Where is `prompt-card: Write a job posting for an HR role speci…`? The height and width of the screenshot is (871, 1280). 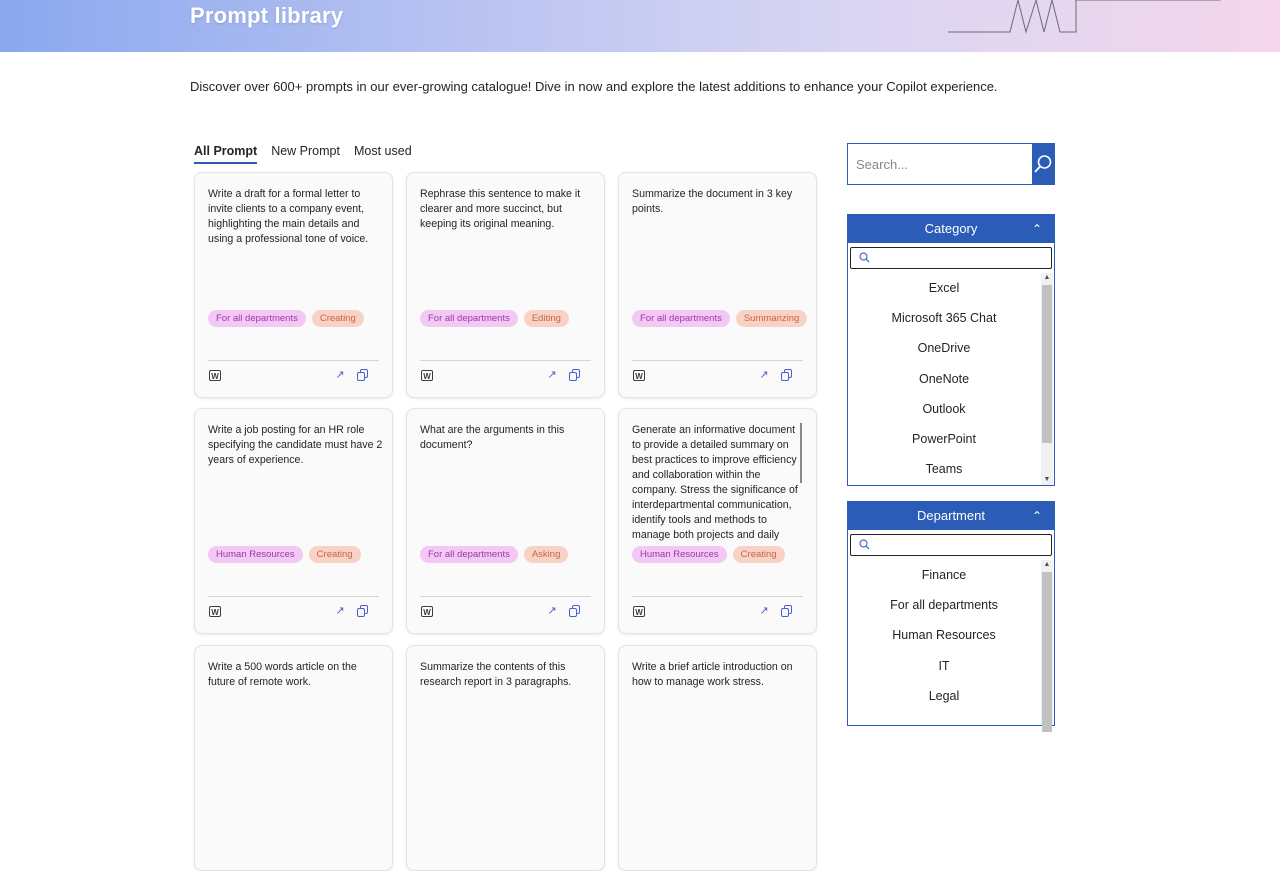
prompt-card: Write a job posting for an HR role speci… is located at coordinates (293, 521).